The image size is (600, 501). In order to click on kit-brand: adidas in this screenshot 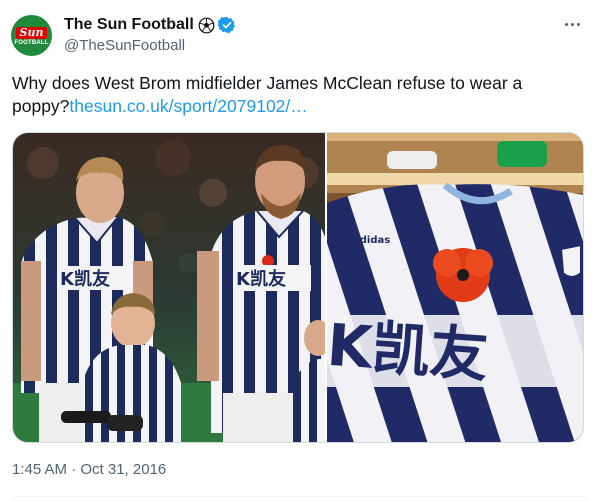, I will do `click(371, 240)`.